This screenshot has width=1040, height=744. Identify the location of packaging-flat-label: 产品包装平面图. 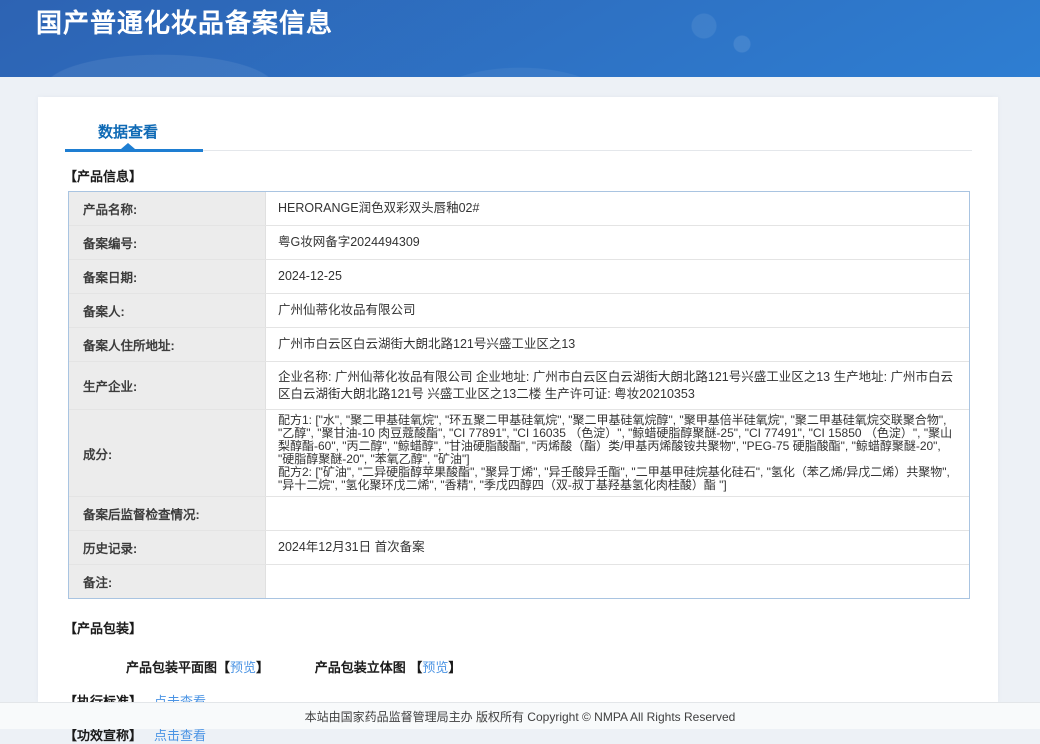
(172, 667).